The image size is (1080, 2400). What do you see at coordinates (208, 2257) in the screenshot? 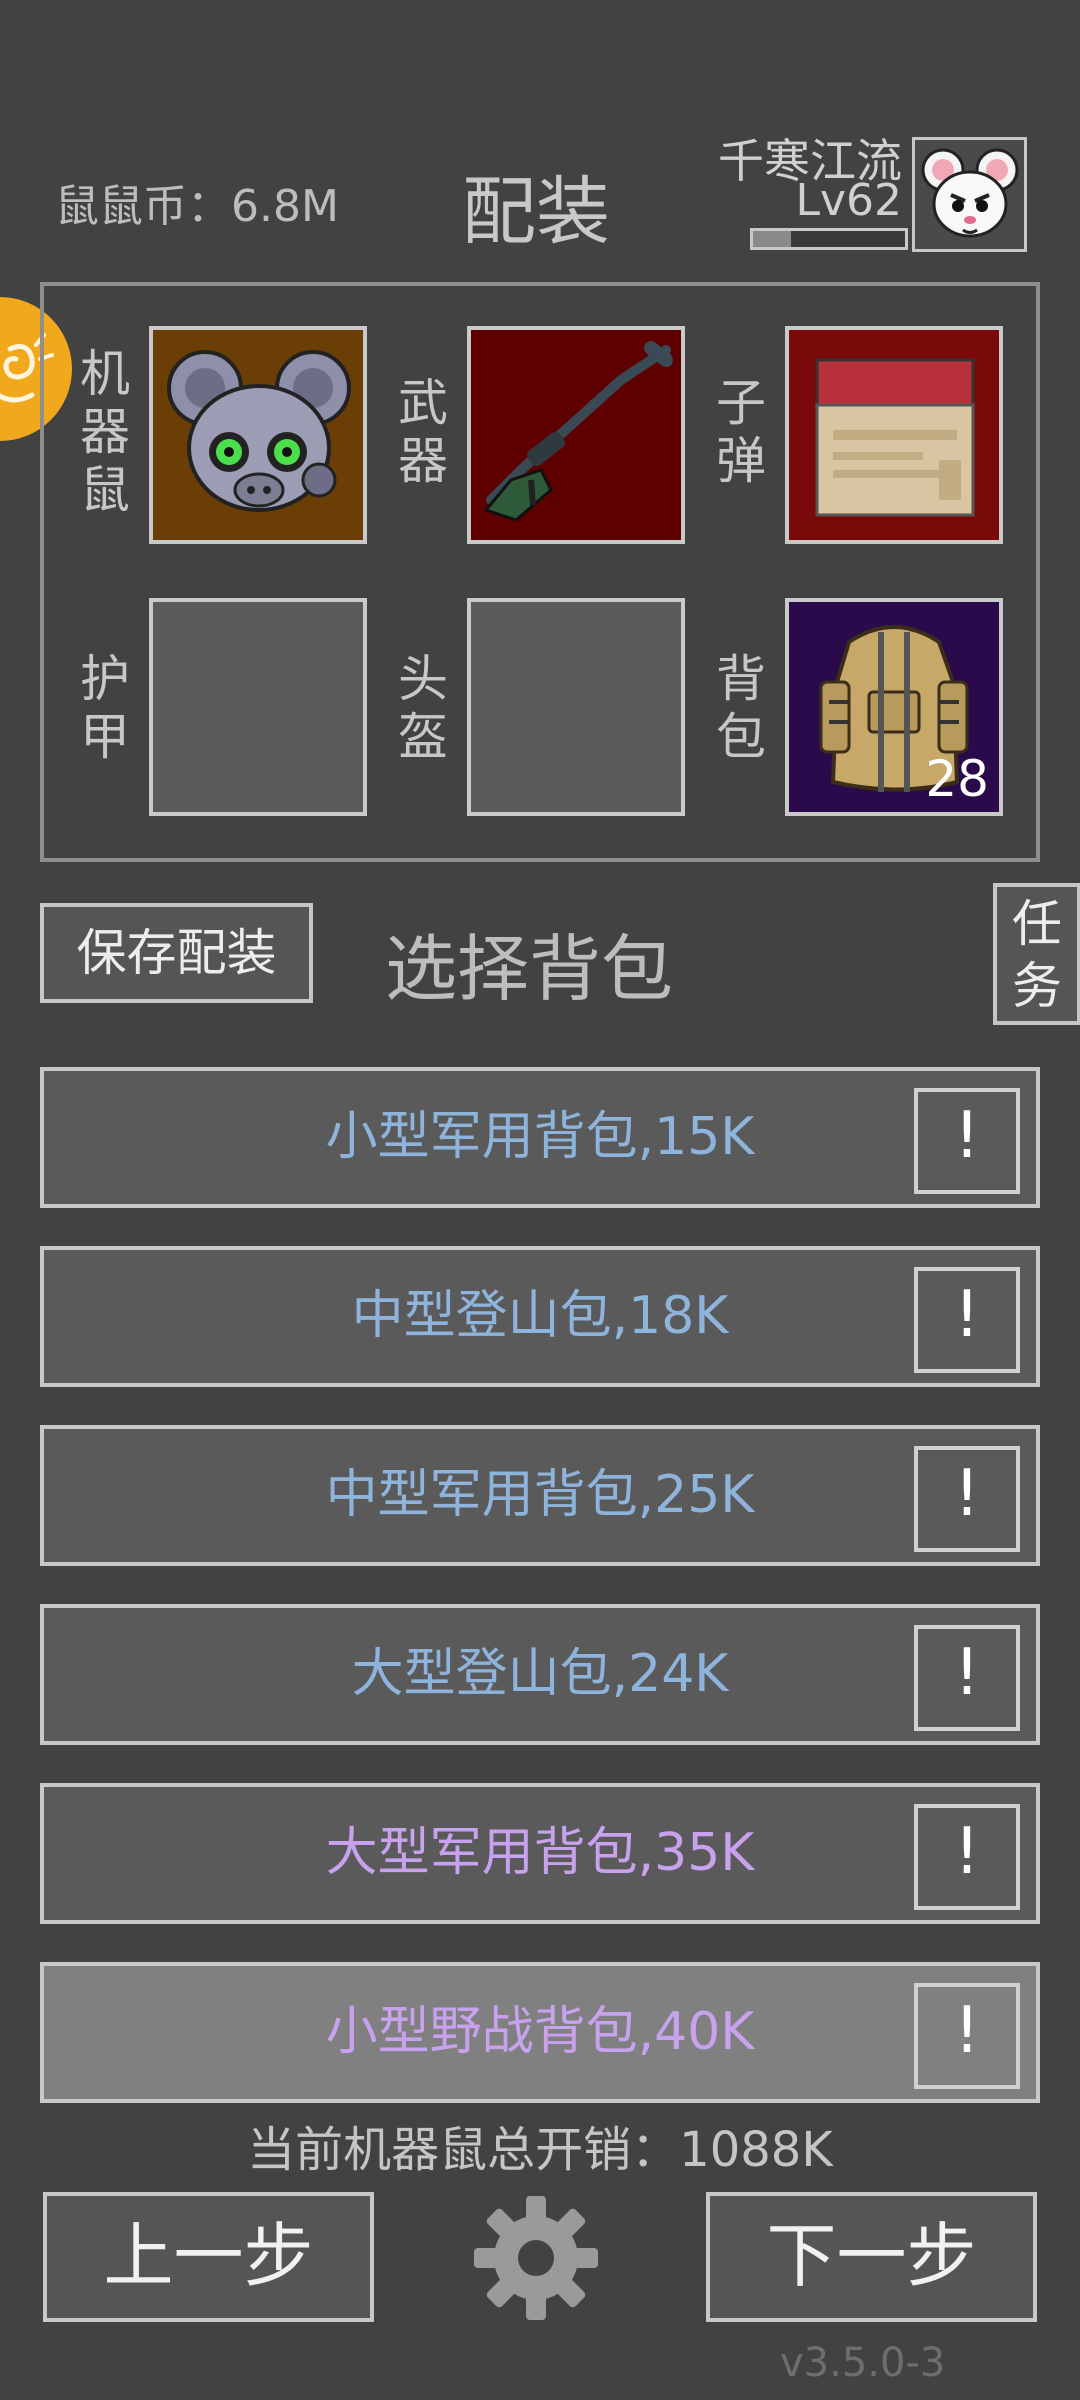
I see `prev-step-button: 上一步` at bounding box center [208, 2257].